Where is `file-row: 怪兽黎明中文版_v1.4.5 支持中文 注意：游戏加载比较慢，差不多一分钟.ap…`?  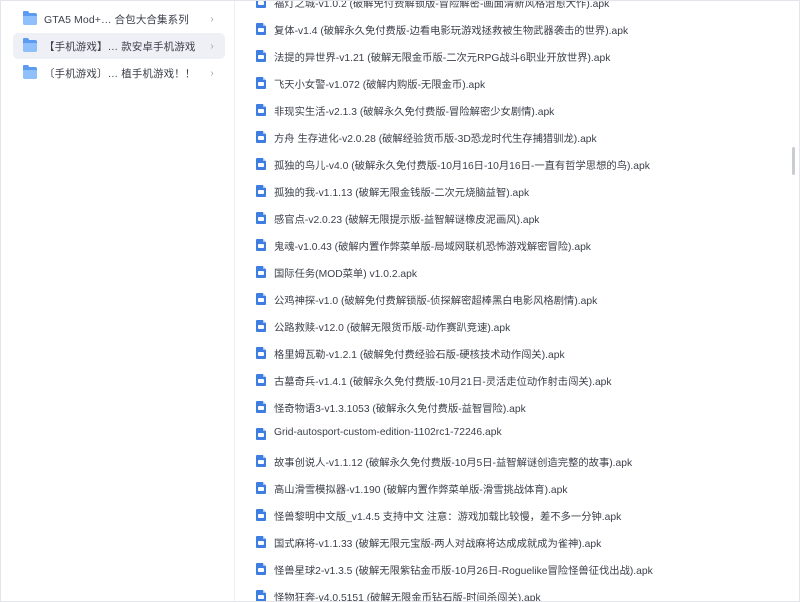 file-row: 怪兽黎明中文版_v1.4.5 支持中文 注意：游戏加载比较慢，差不多一分钟.ap… is located at coordinates (514, 514).